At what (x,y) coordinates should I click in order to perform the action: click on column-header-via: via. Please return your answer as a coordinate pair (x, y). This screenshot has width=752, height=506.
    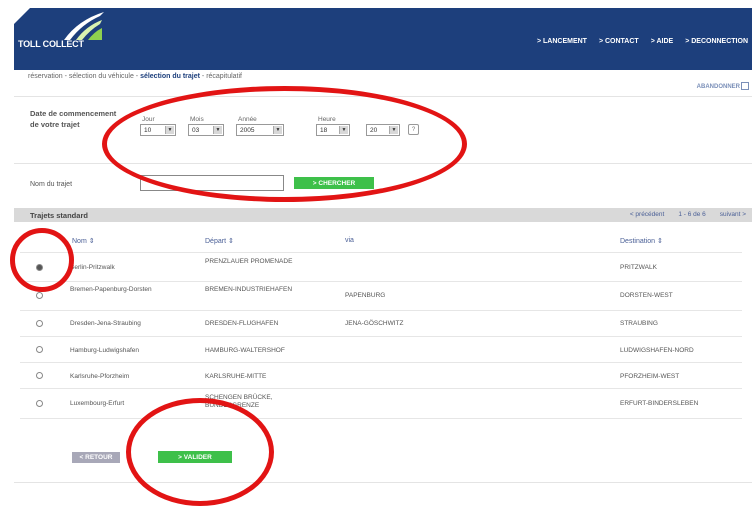
    Looking at the image, I should click on (349, 240).